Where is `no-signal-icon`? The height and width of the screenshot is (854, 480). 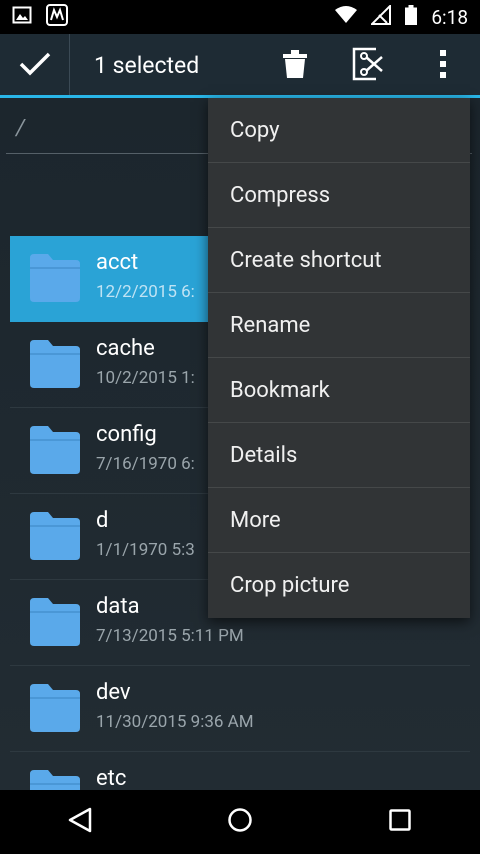
no-signal-icon is located at coordinates (380, 16).